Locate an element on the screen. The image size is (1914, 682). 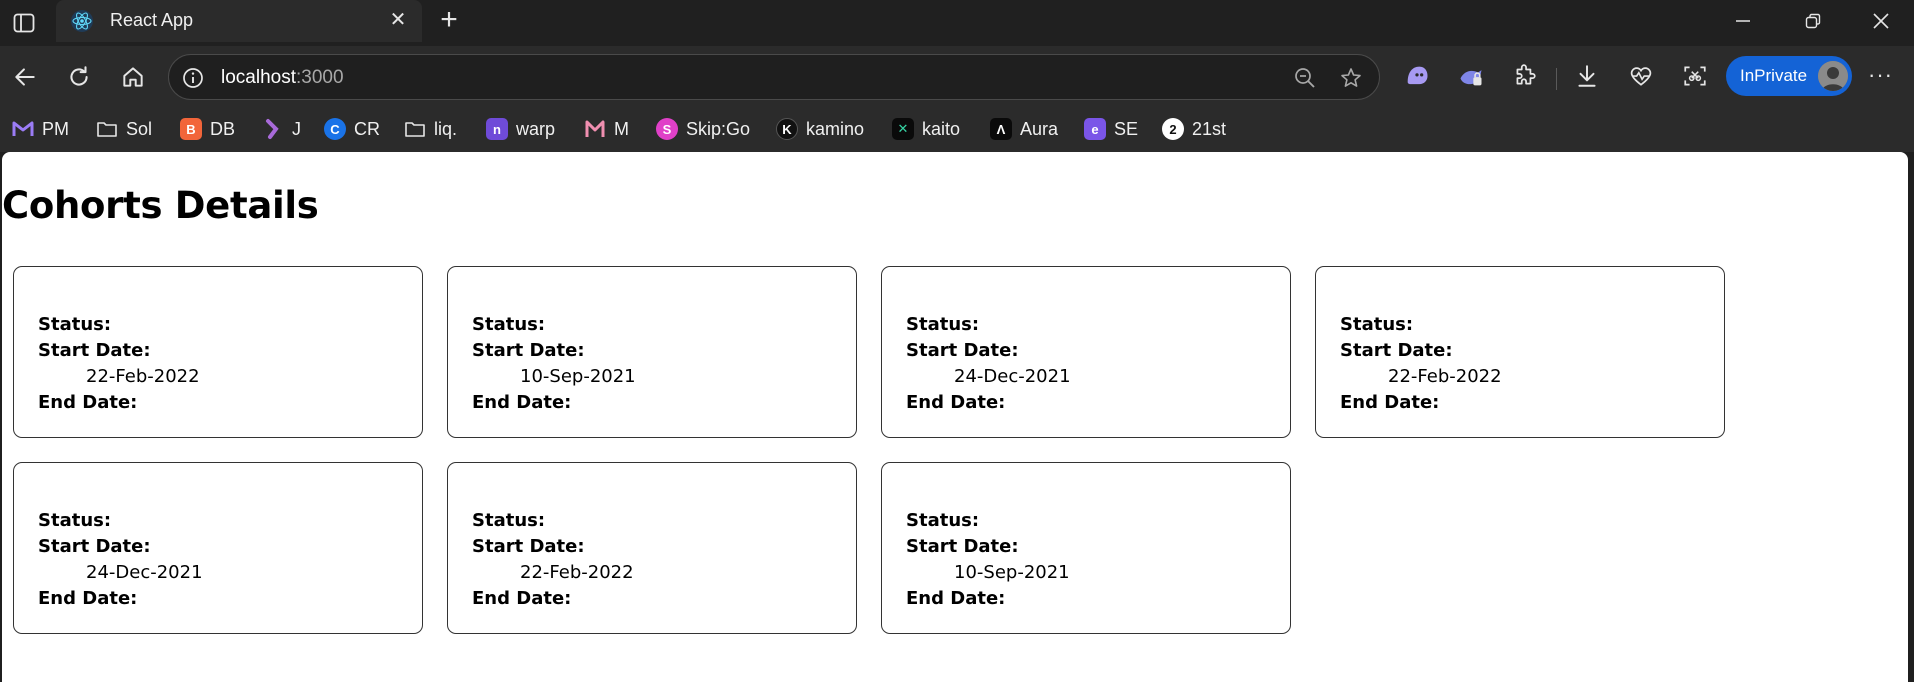
bookmark-label: Aura is located at coordinates (1039, 128).